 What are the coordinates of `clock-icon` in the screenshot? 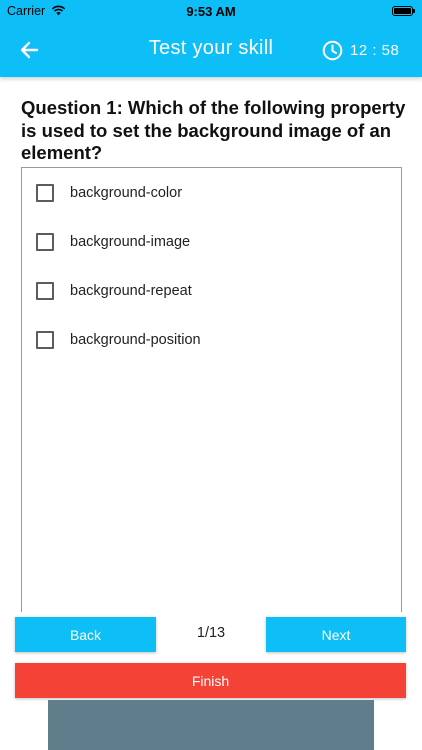 It's located at (332, 50).